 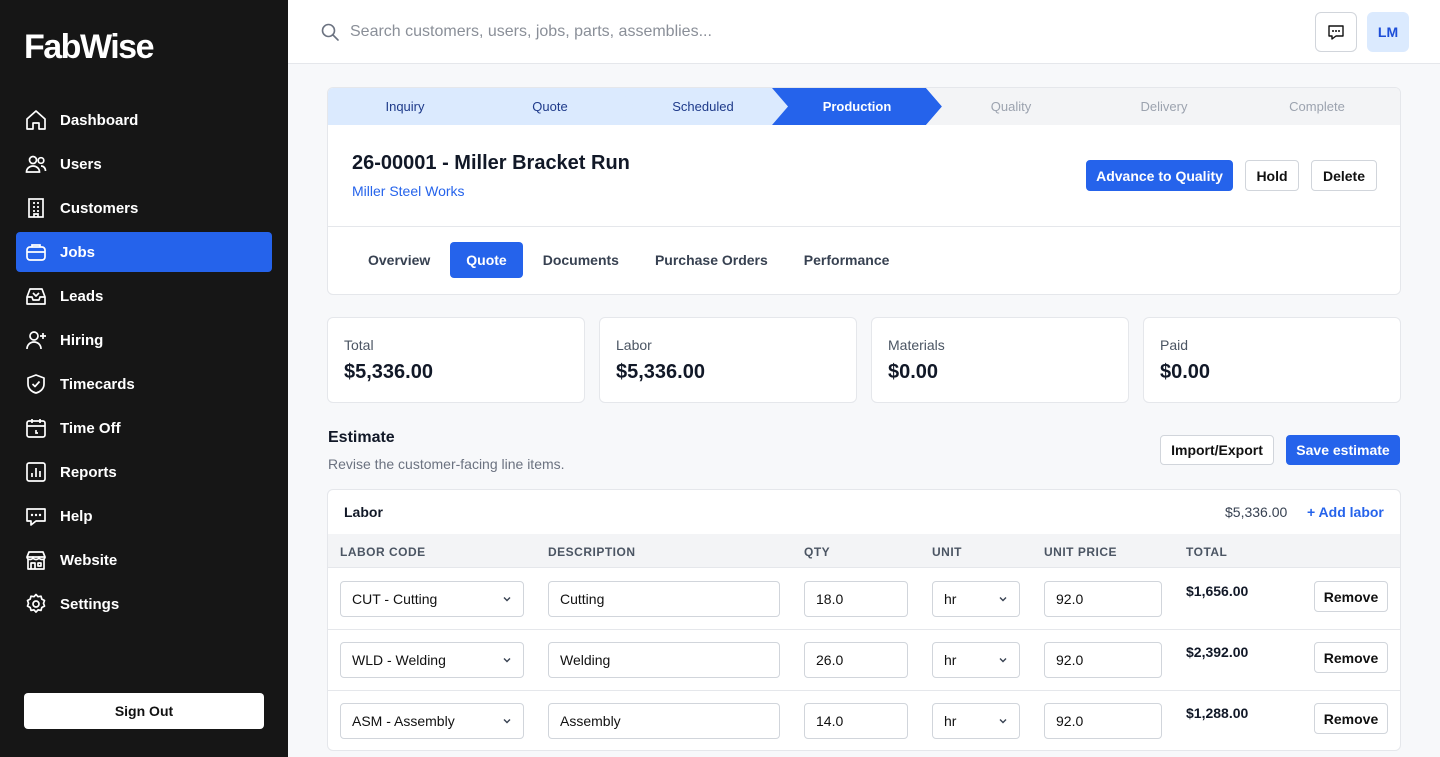 I want to click on labor-title: Labor, so click(x=363, y=512).